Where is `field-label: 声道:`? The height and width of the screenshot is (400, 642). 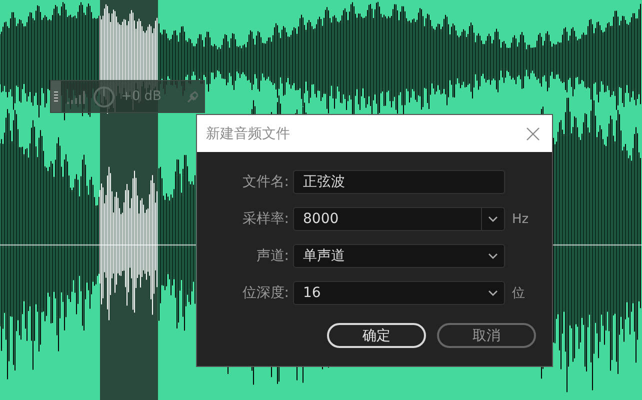 field-label: 声道: is located at coordinates (272, 256).